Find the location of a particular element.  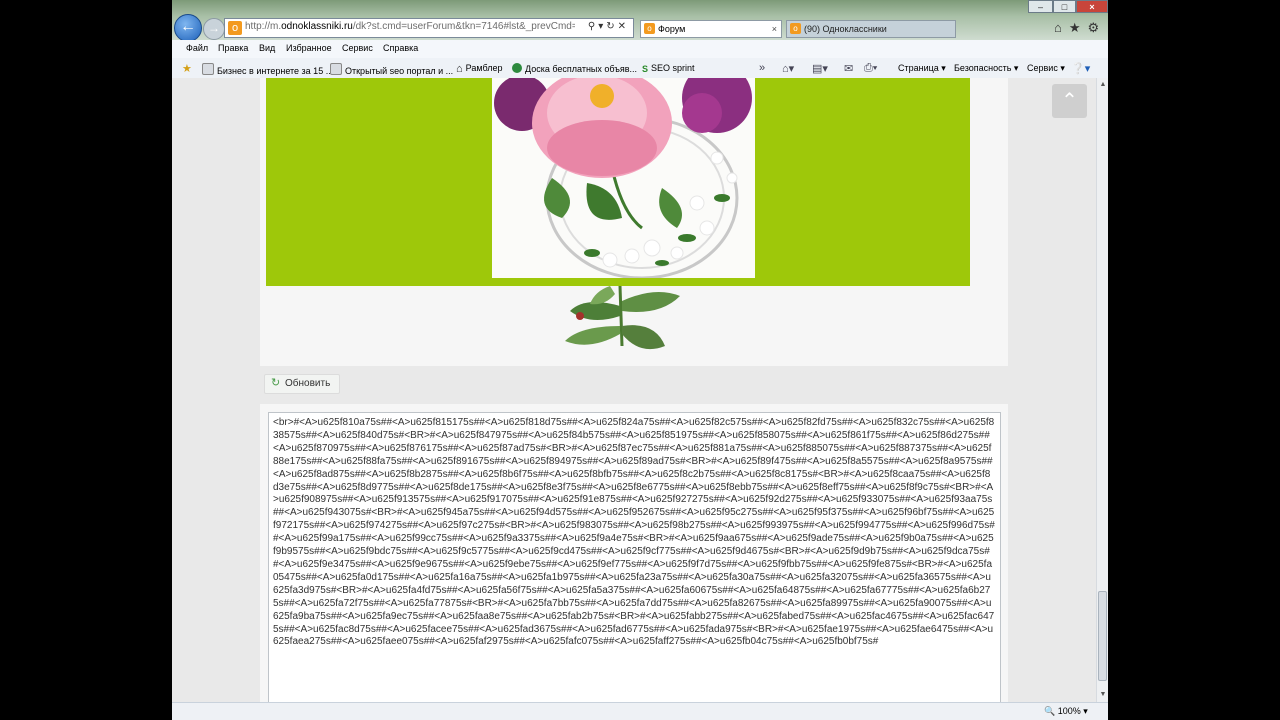

flower-image is located at coordinates (623, 178).